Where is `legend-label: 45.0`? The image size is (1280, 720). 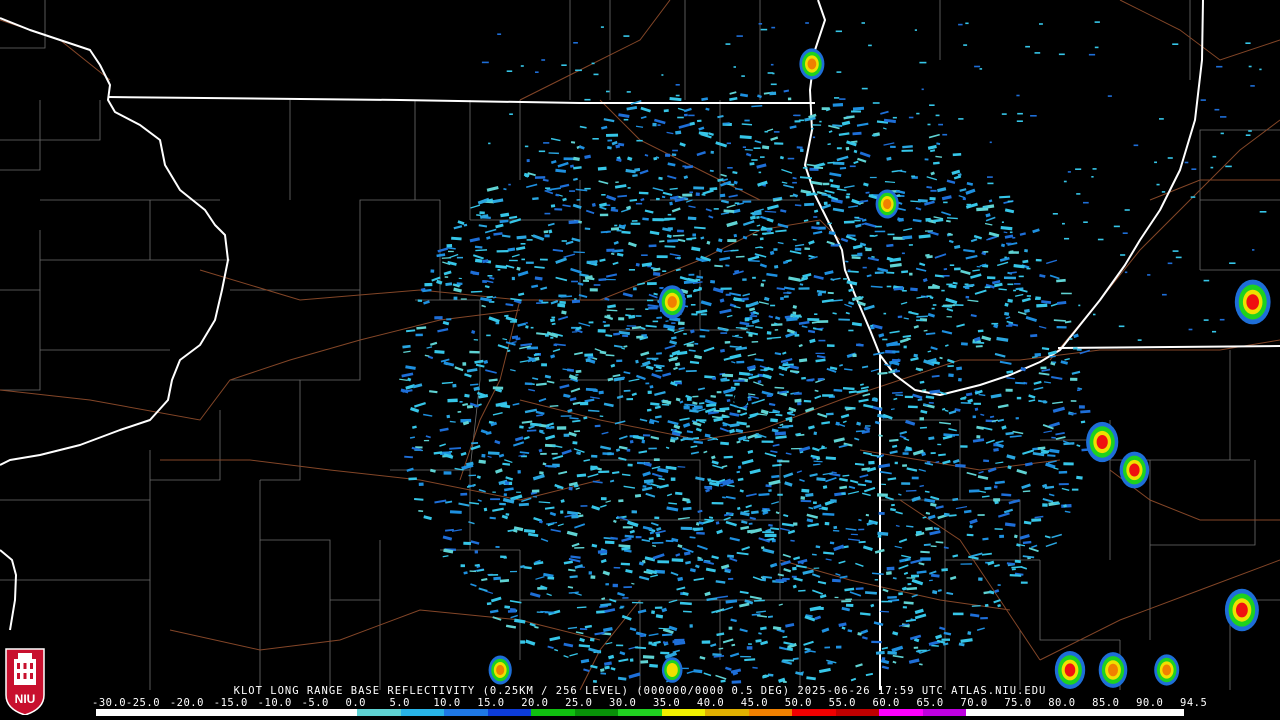 legend-label: 45.0 is located at coordinates (754, 703).